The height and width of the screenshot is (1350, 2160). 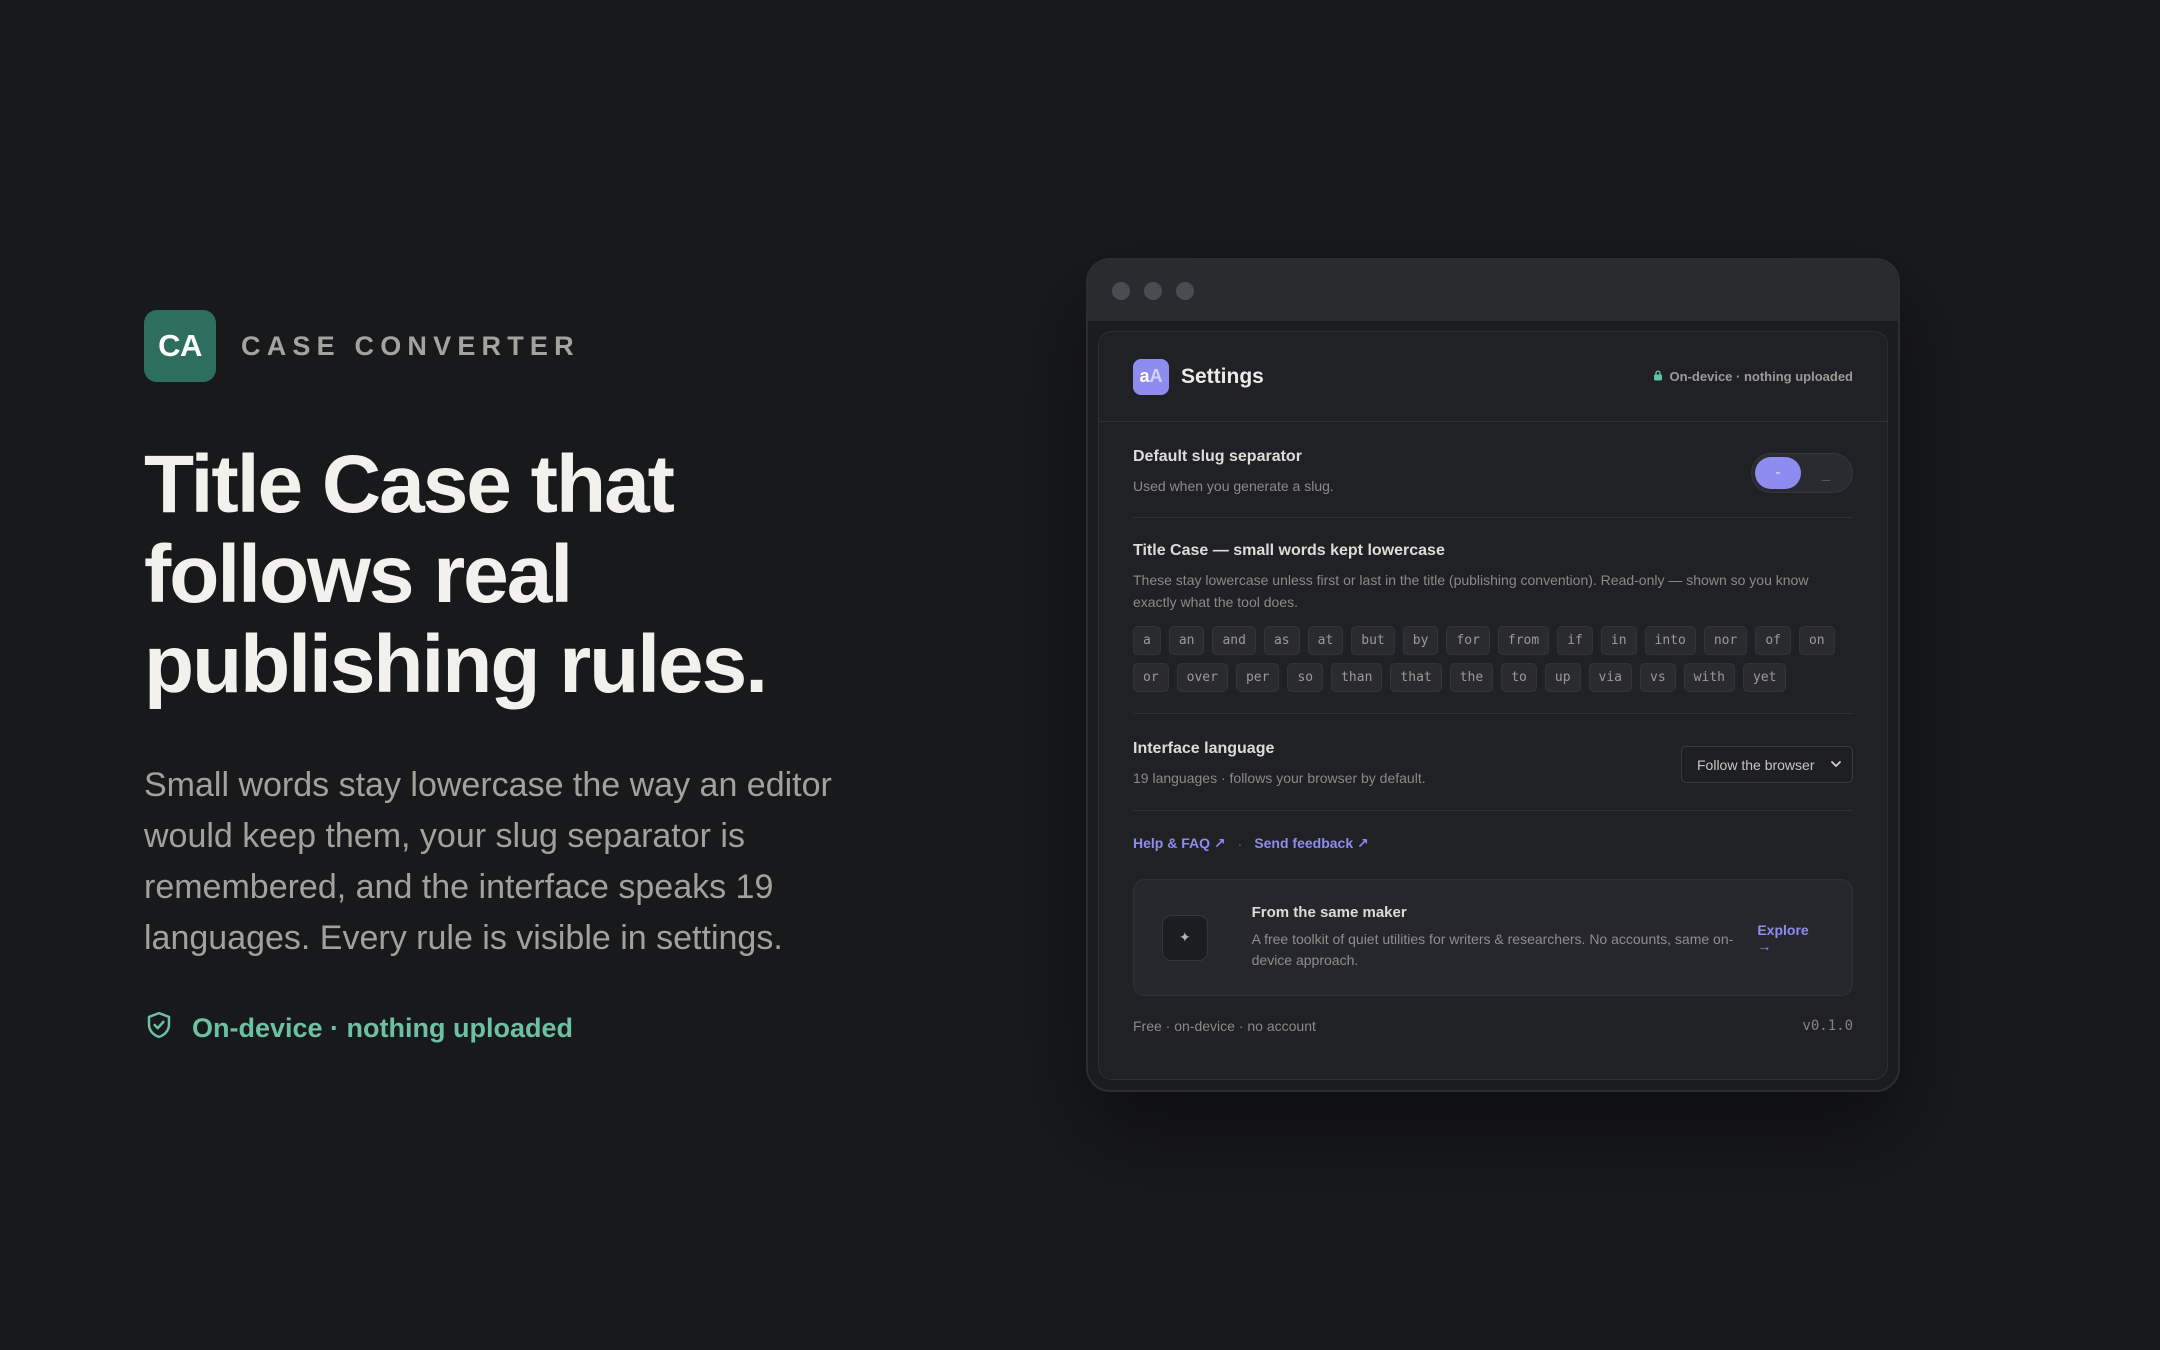 What do you see at coordinates (1562, 677) in the screenshot?
I see `small-word-chip: up` at bounding box center [1562, 677].